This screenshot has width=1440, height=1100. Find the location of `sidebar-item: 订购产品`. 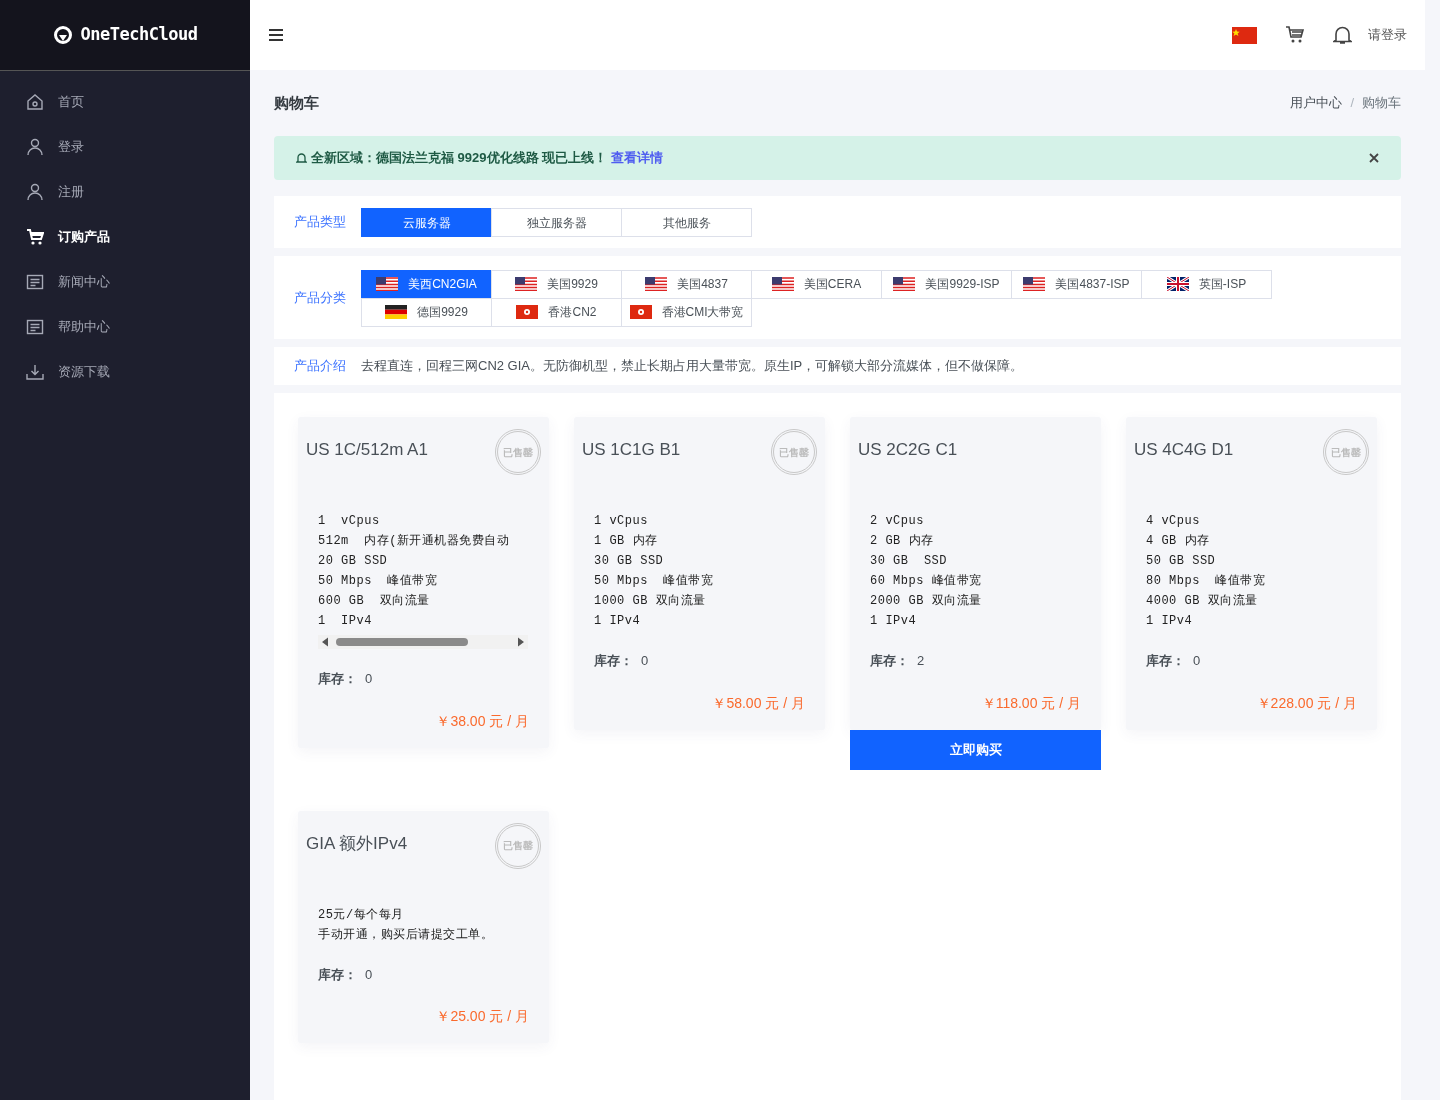

sidebar-item: 订购产品 is located at coordinates (125, 236).